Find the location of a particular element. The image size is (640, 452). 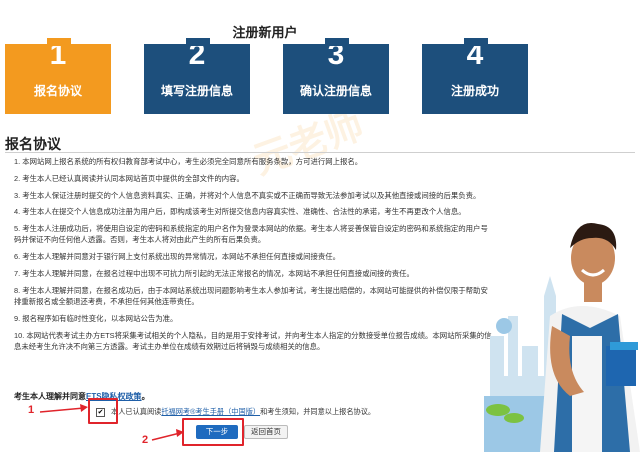

next-button: 下一步 is located at coordinates (217, 432).